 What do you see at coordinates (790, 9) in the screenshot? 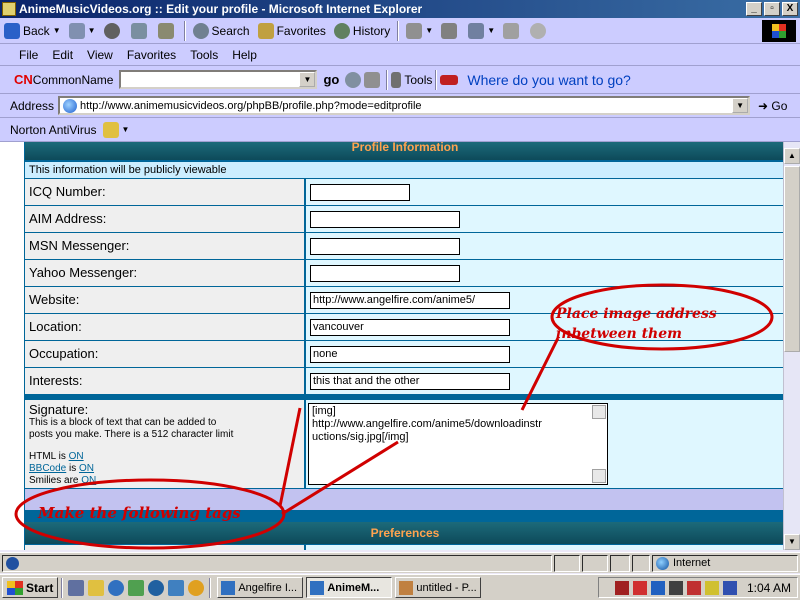
I see `close-button: X` at bounding box center [790, 9].